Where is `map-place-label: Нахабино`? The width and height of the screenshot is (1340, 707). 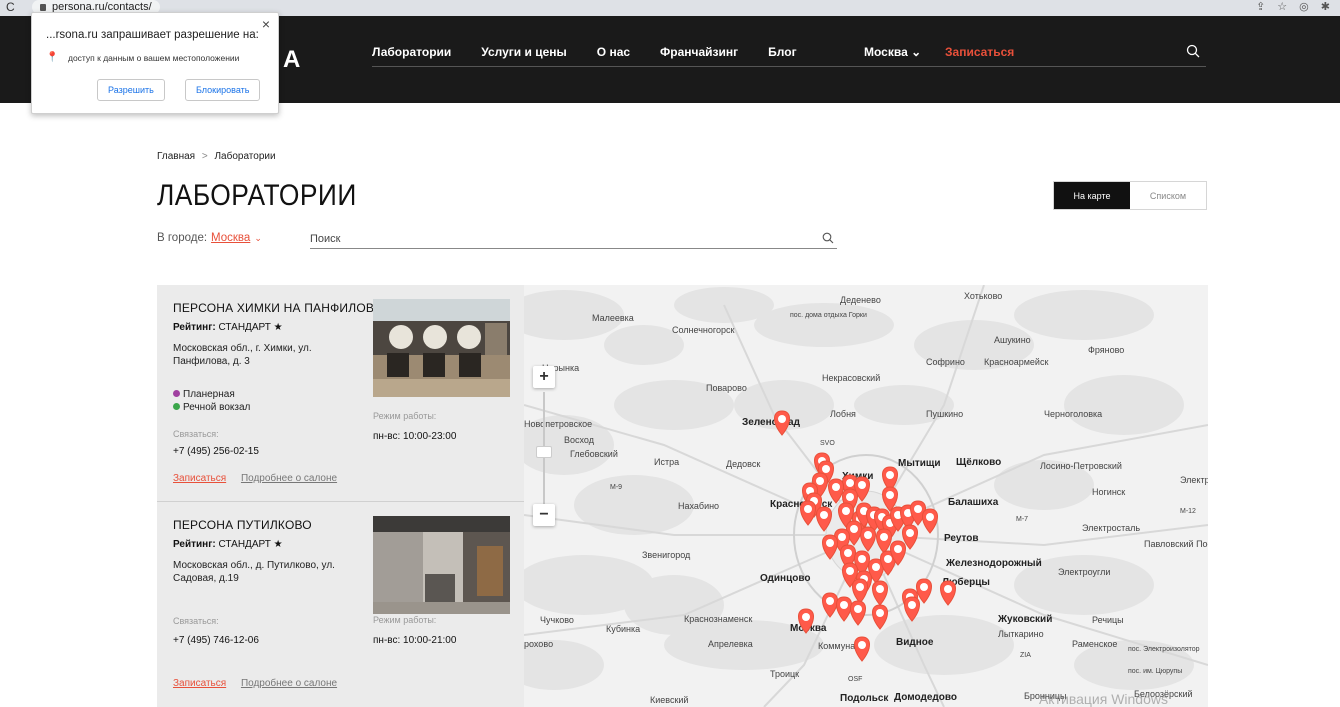 map-place-label: Нахабино is located at coordinates (698, 506).